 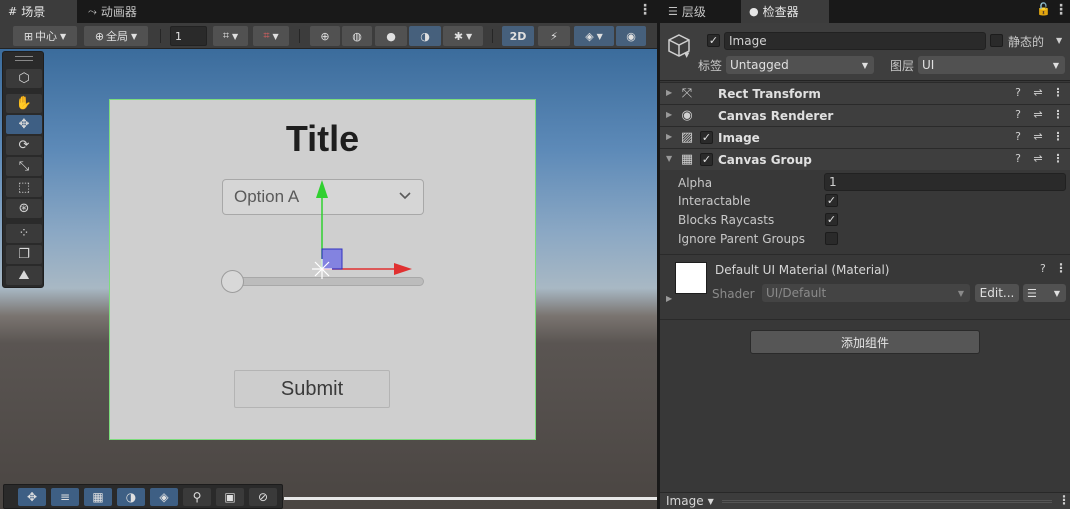 What do you see at coordinates (945, 182) in the screenshot?
I see `alpha-field: 1` at bounding box center [945, 182].